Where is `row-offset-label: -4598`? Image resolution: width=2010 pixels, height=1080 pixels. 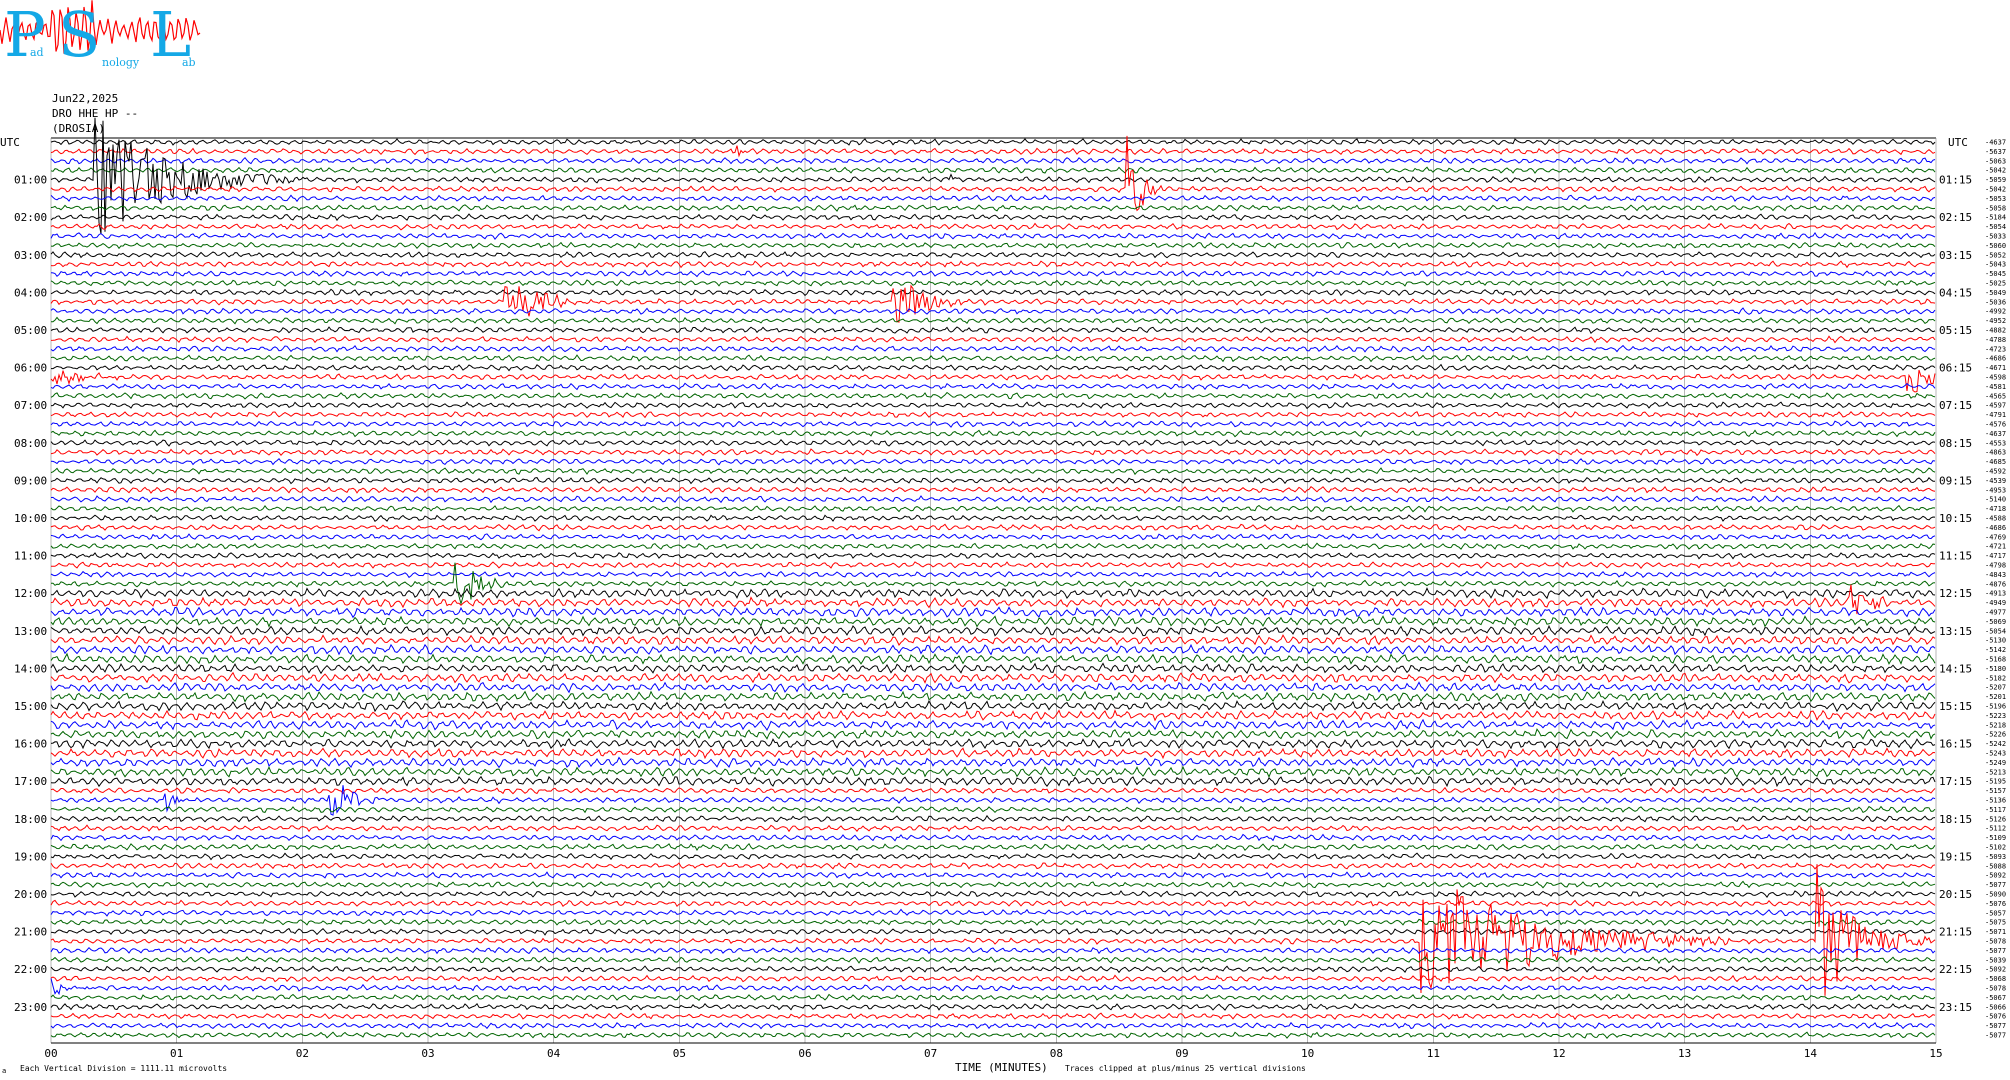
row-offset-label: -4598 is located at coordinates (1995, 378).